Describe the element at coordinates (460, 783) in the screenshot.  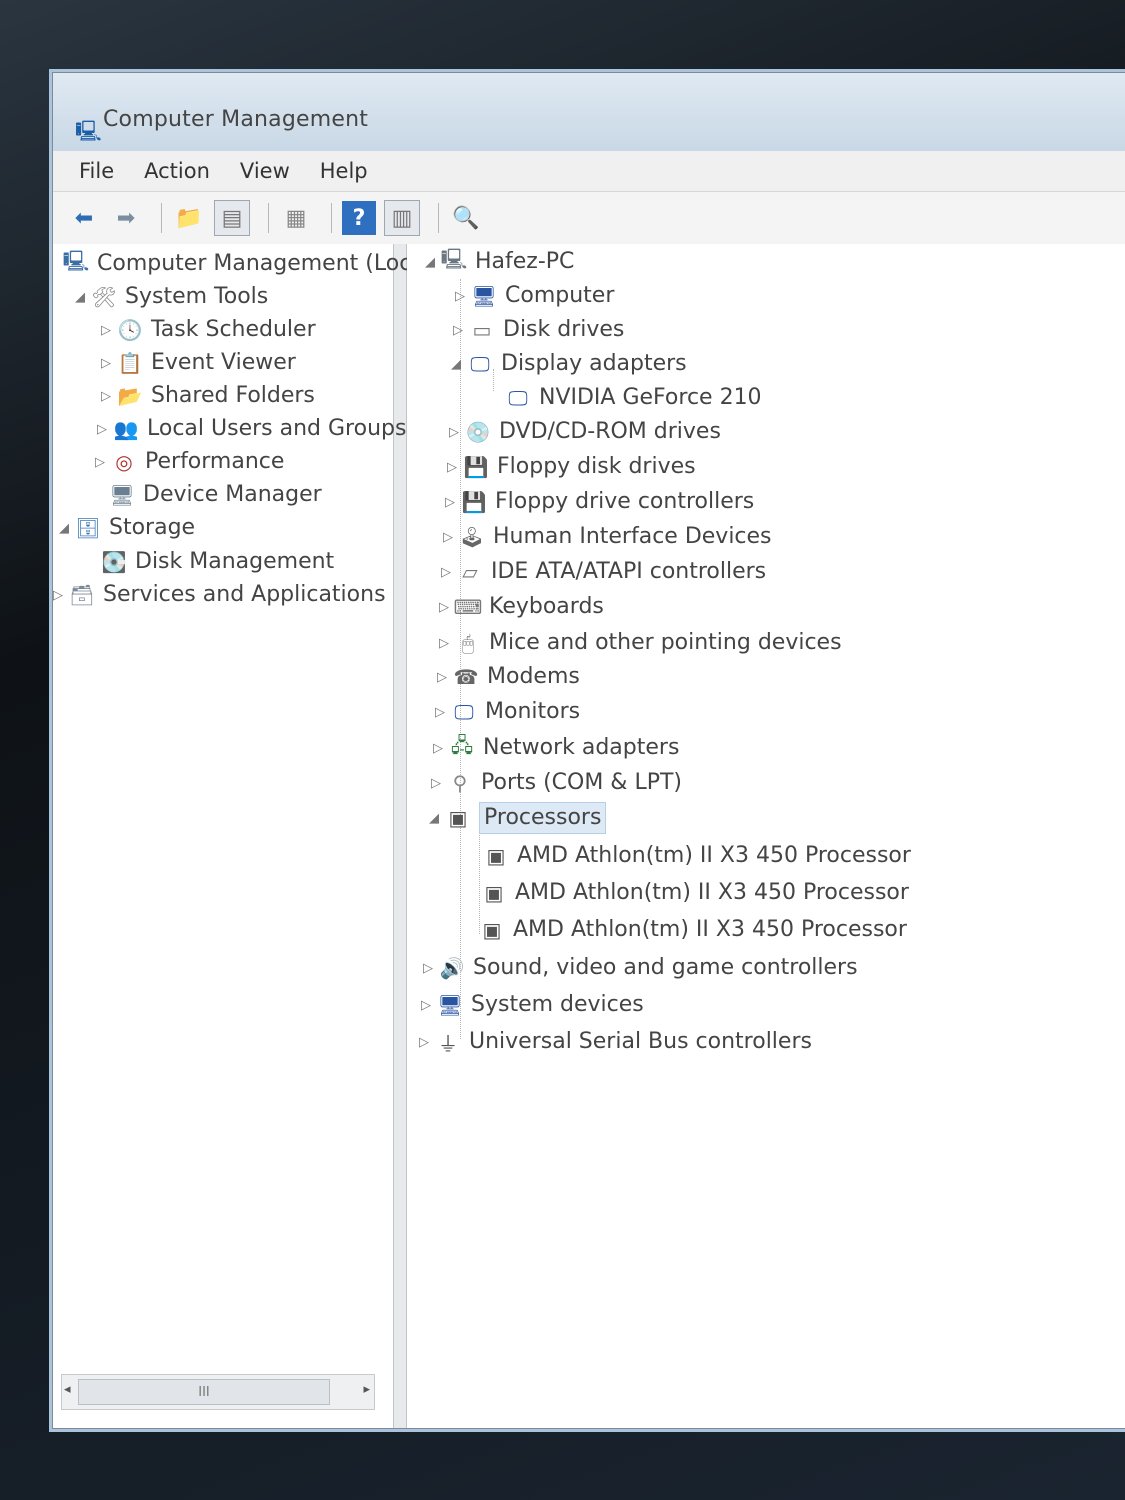
I see `port-icon: ⚲` at that location.